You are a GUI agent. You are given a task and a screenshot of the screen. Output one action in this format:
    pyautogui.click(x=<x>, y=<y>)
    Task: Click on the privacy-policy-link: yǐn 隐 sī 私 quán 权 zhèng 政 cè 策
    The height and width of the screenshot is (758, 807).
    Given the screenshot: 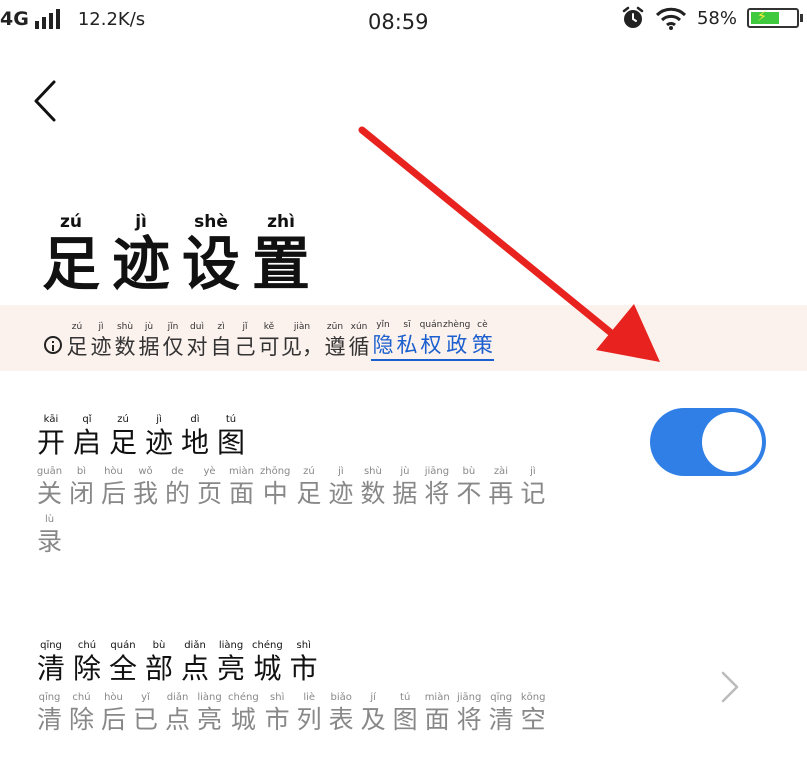 What is the action you would take?
    pyautogui.click(x=433, y=340)
    